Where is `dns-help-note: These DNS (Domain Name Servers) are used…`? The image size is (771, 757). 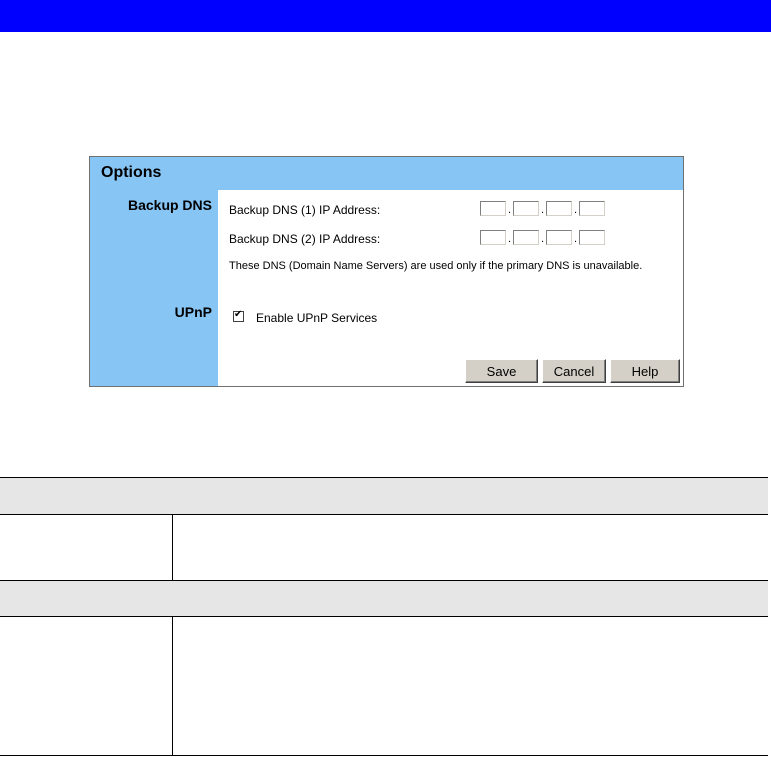
dns-help-note: These DNS (Domain Name Servers) are used… is located at coordinates (436, 266).